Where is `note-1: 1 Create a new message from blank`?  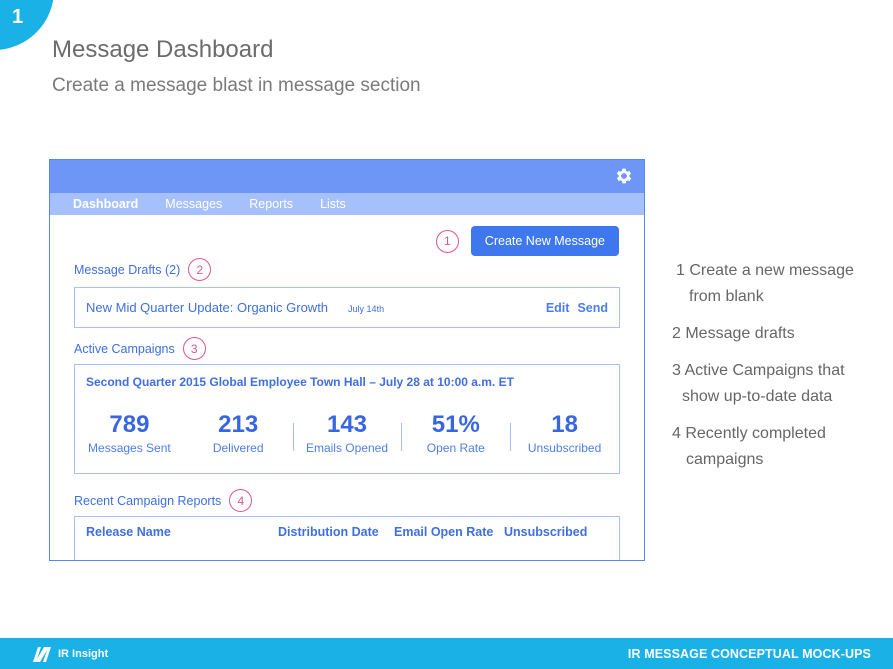
note-1: 1 Create a new message from blank is located at coordinates (772, 284).